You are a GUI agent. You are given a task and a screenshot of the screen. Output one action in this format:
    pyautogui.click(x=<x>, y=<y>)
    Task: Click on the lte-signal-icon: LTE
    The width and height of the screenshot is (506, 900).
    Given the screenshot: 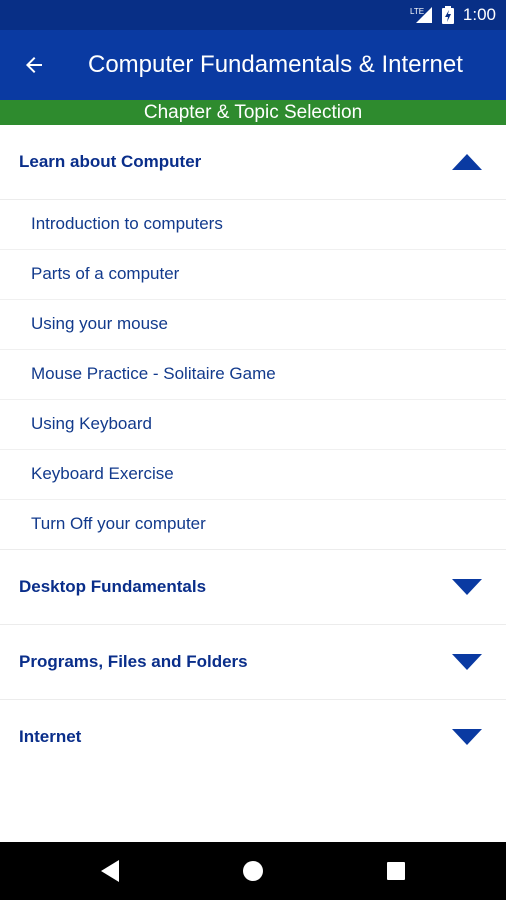 What is the action you would take?
    pyautogui.click(x=422, y=17)
    